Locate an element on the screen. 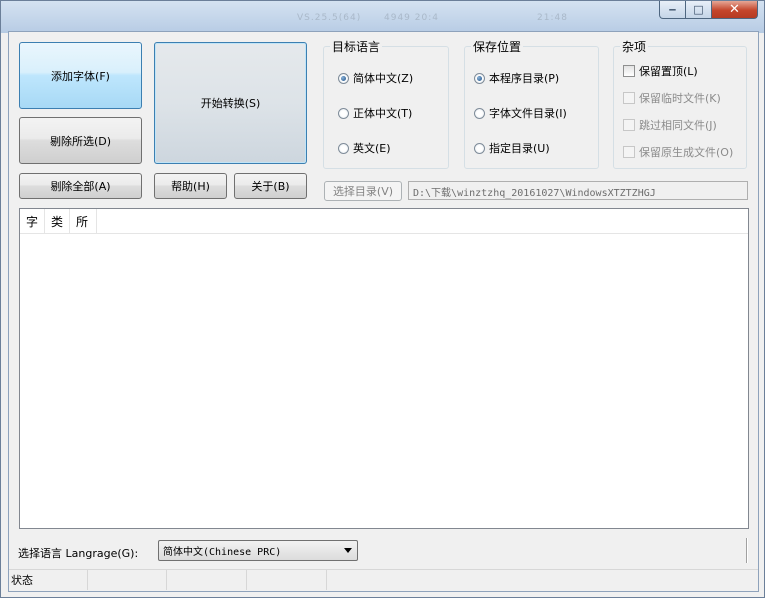 This screenshot has height=598, width=765. close-button: ✕ is located at coordinates (735, 10).